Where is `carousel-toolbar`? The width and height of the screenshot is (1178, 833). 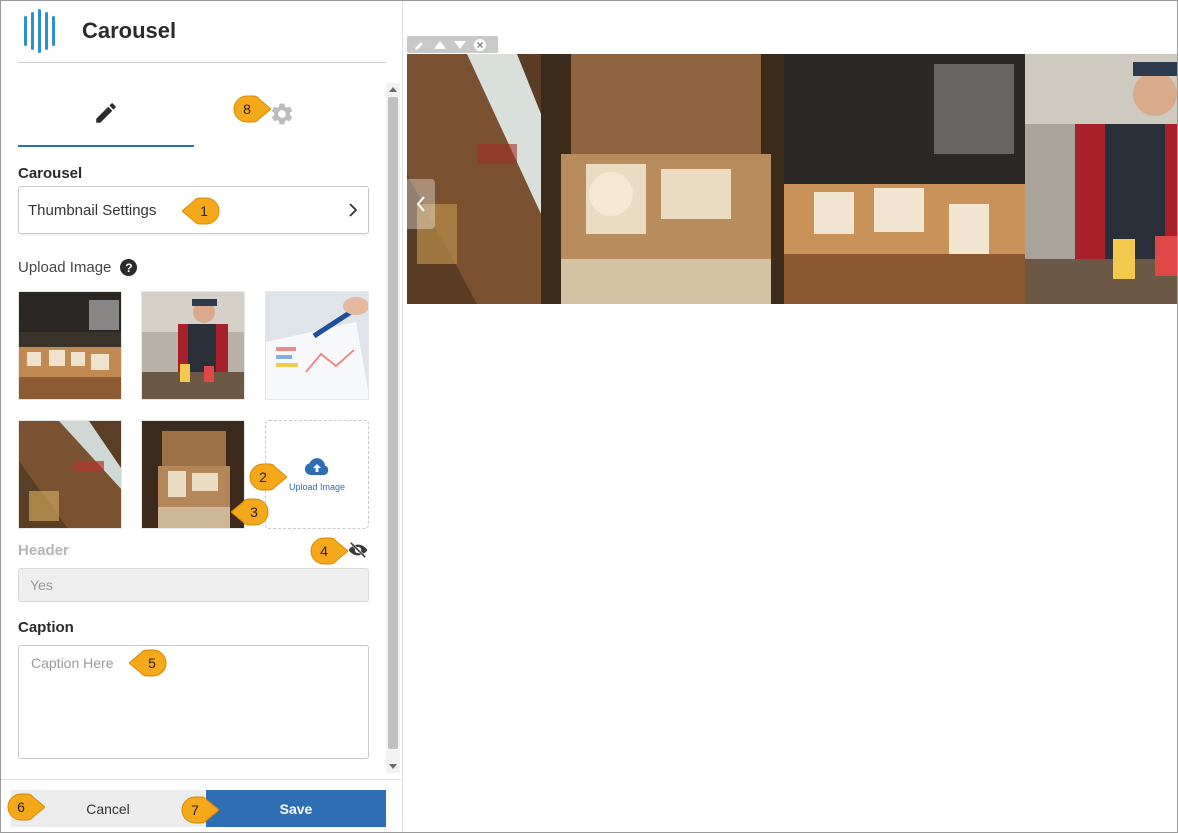 carousel-toolbar is located at coordinates (452, 44).